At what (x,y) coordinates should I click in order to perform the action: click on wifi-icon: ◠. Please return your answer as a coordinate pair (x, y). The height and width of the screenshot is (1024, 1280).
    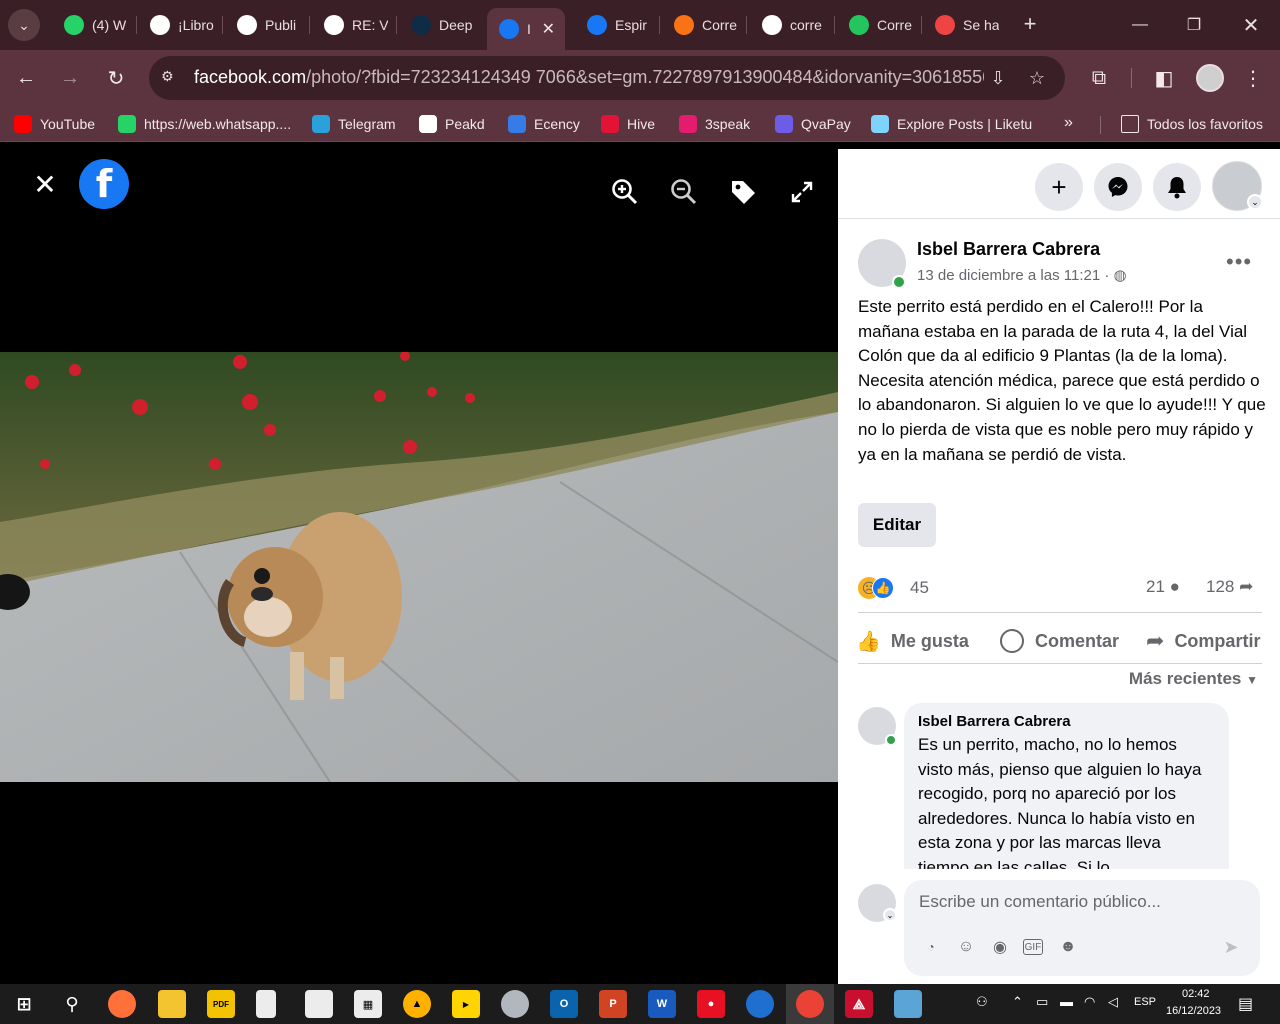
    Looking at the image, I should click on (1089, 1002).